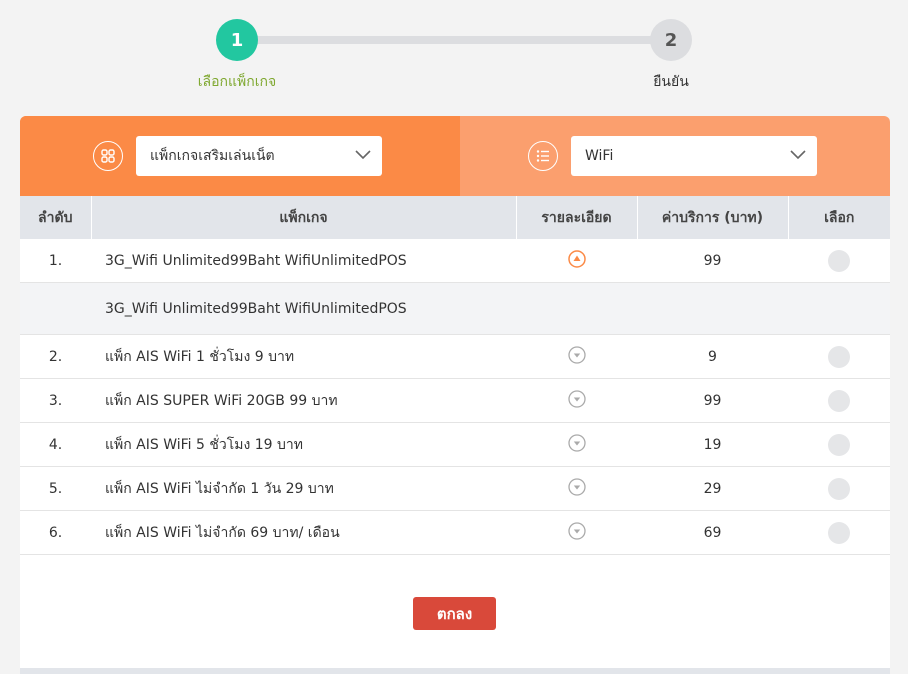 This screenshot has height=674, width=908. I want to click on table-row: 3. แพ็ก AIS SUPER WiFi 20GB 99 บาท 99, so click(455, 400).